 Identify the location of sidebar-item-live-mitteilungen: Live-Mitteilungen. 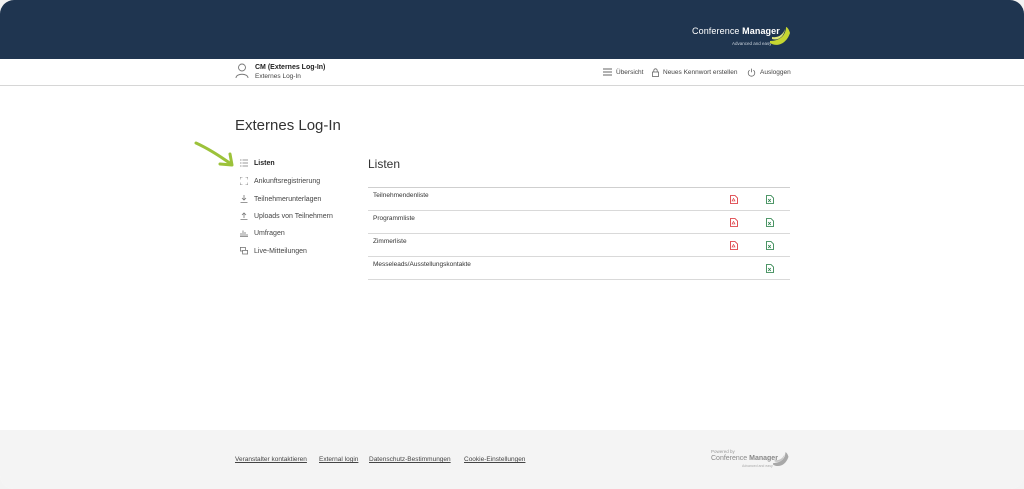
(273, 251).